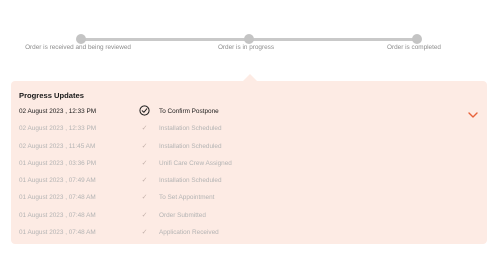  I want to click on step-dot-received, so click(81, 39).